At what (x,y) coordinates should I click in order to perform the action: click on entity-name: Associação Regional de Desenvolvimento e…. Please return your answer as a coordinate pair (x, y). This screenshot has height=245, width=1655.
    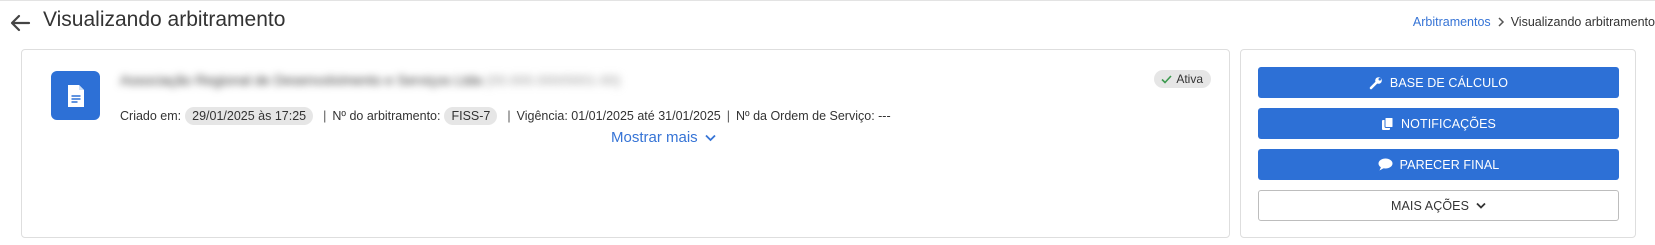
    Looking at the image, I should click on (435, 82).